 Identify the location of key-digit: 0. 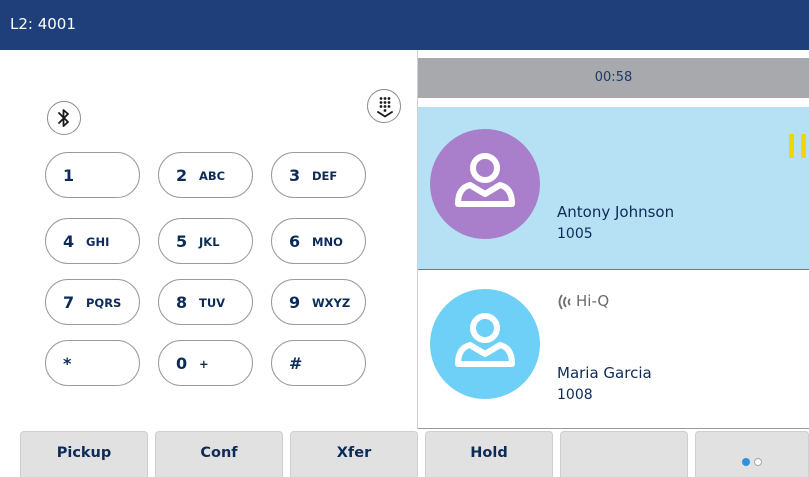
(182, 363).